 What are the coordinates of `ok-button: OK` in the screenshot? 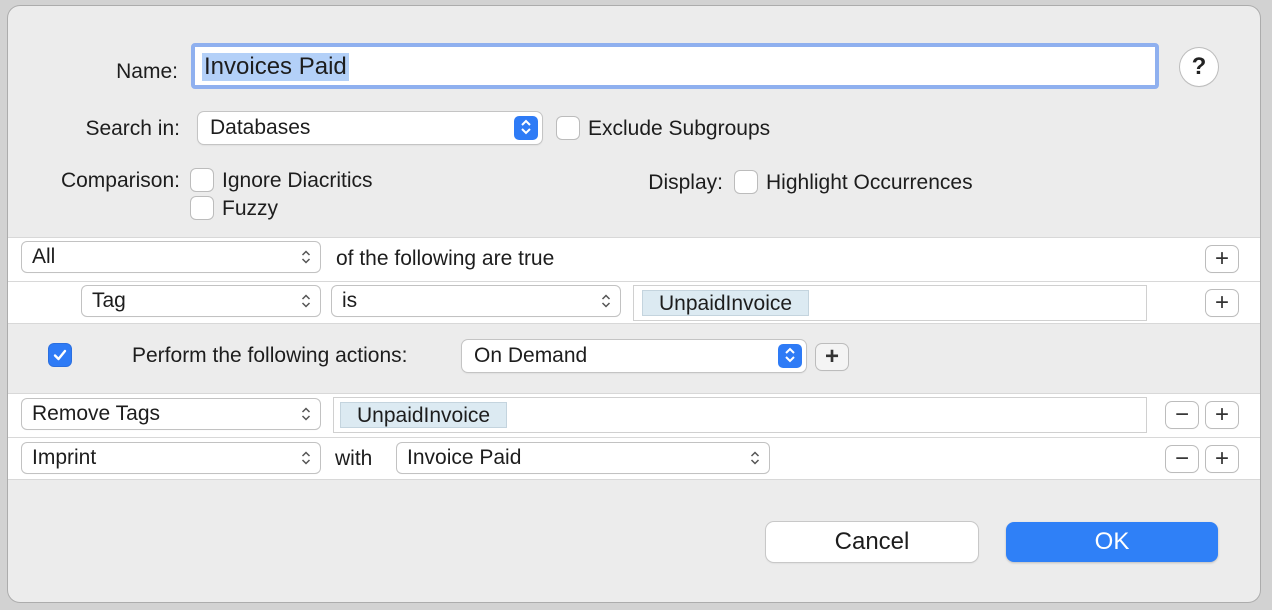 It's located at (1112, 542).